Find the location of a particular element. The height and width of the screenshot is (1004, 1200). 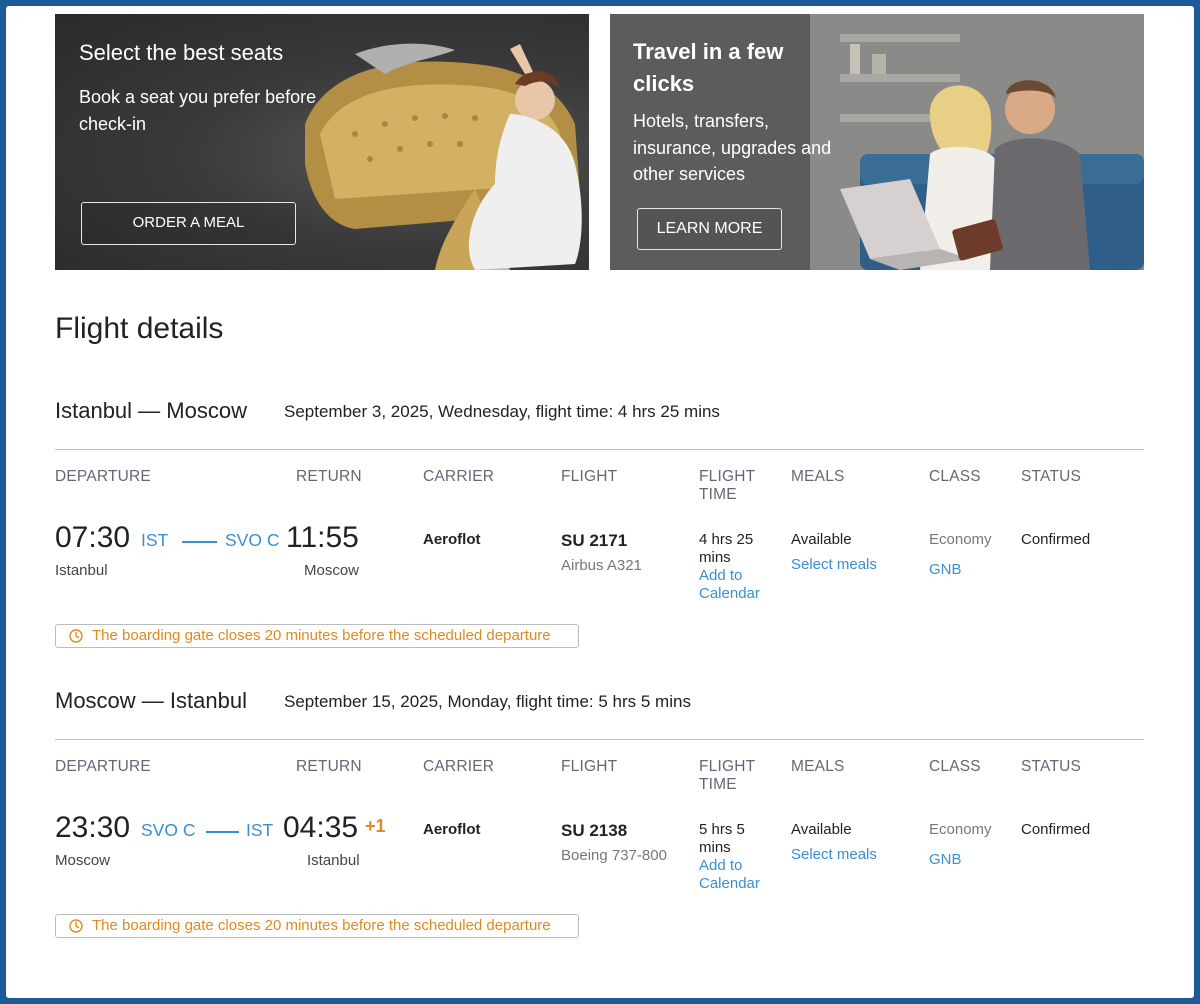

departure-airport-code: IST is located at coordinates (155, 540).